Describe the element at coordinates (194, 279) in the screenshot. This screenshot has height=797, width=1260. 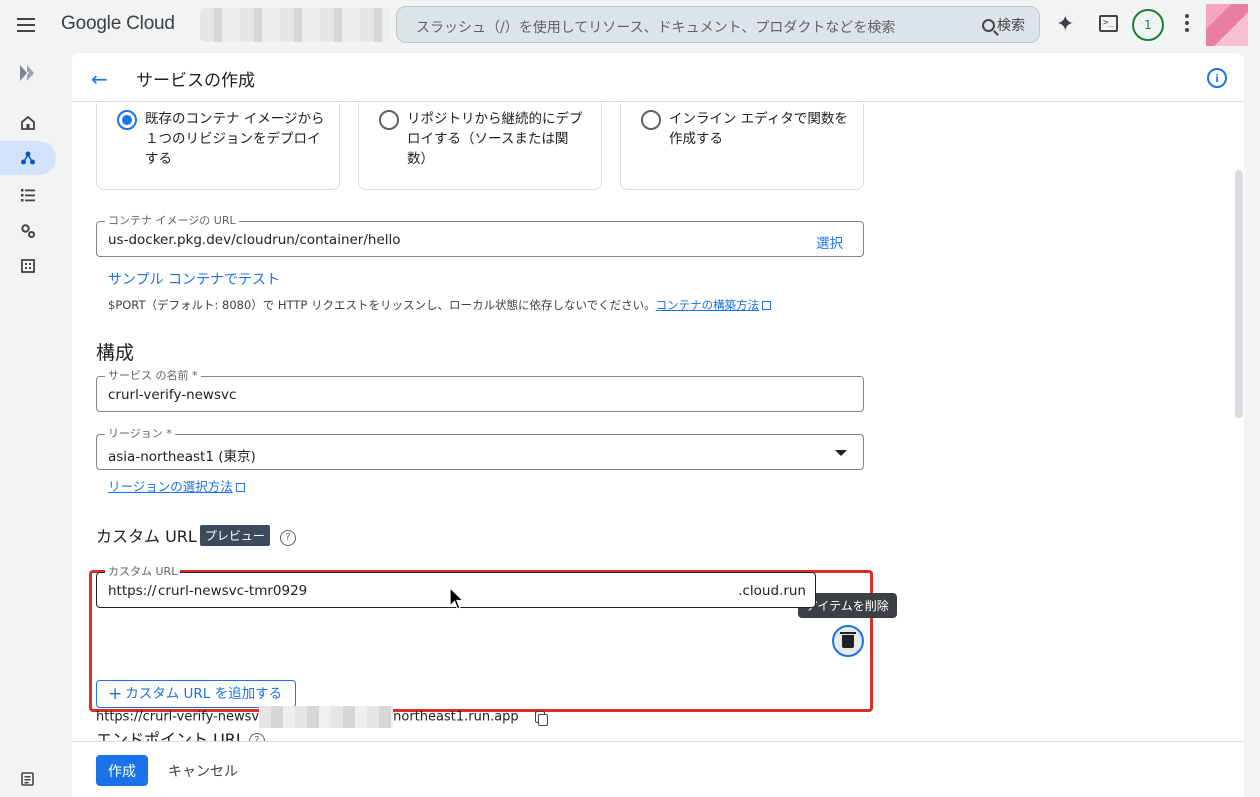
I see `test-sample-container-link: サンプル コンテナでテスト` at that location.